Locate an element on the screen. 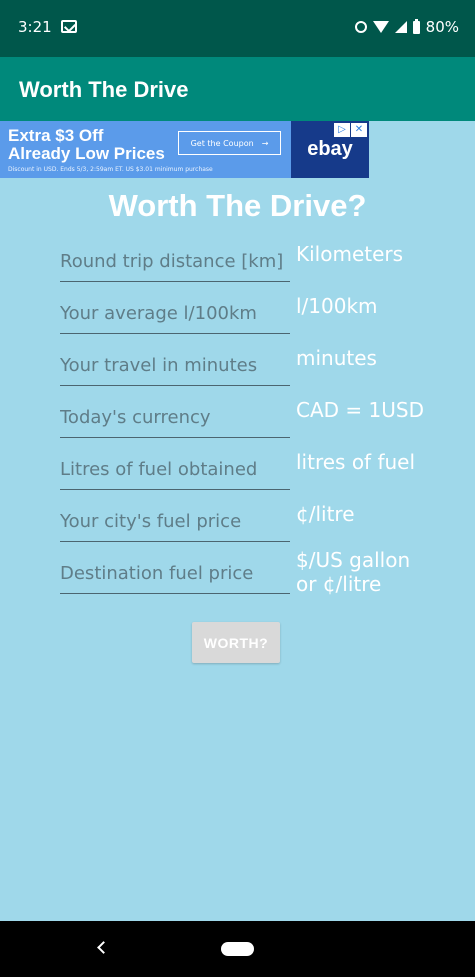 The image size is (475, 977). app-title: Worth The Drive is located at coordinates (104, 89).